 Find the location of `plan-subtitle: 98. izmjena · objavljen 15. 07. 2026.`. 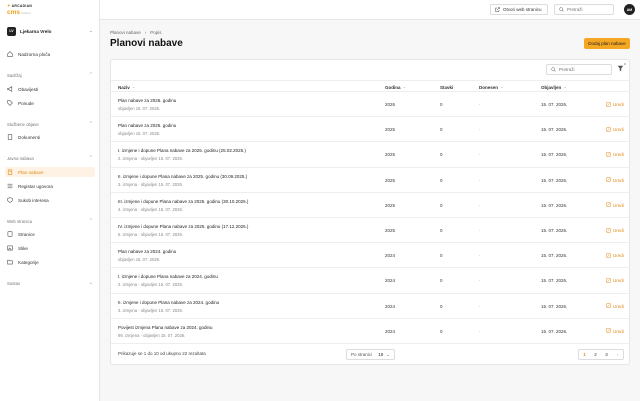

plan-subtitle: 98. izmjena · objavljen 15. 07. 2026. is located at coordinates (152, 335).